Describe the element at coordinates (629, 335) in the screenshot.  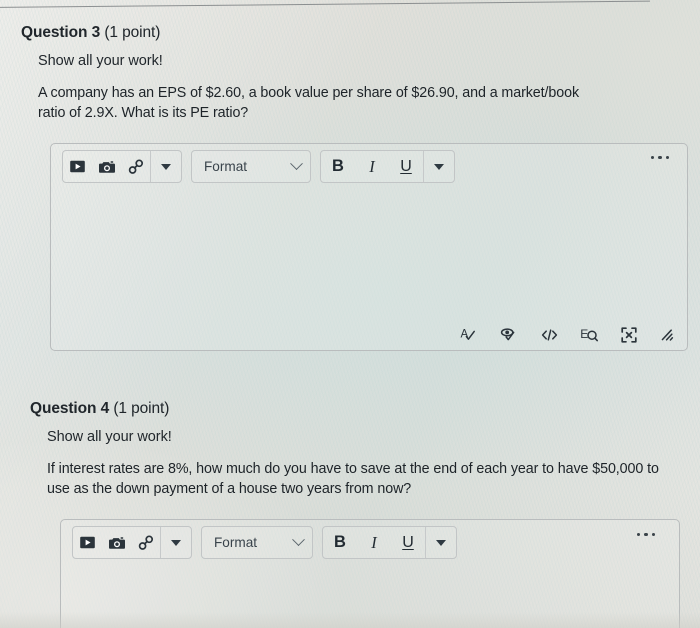
I see `fullscreen-icon` at that location.